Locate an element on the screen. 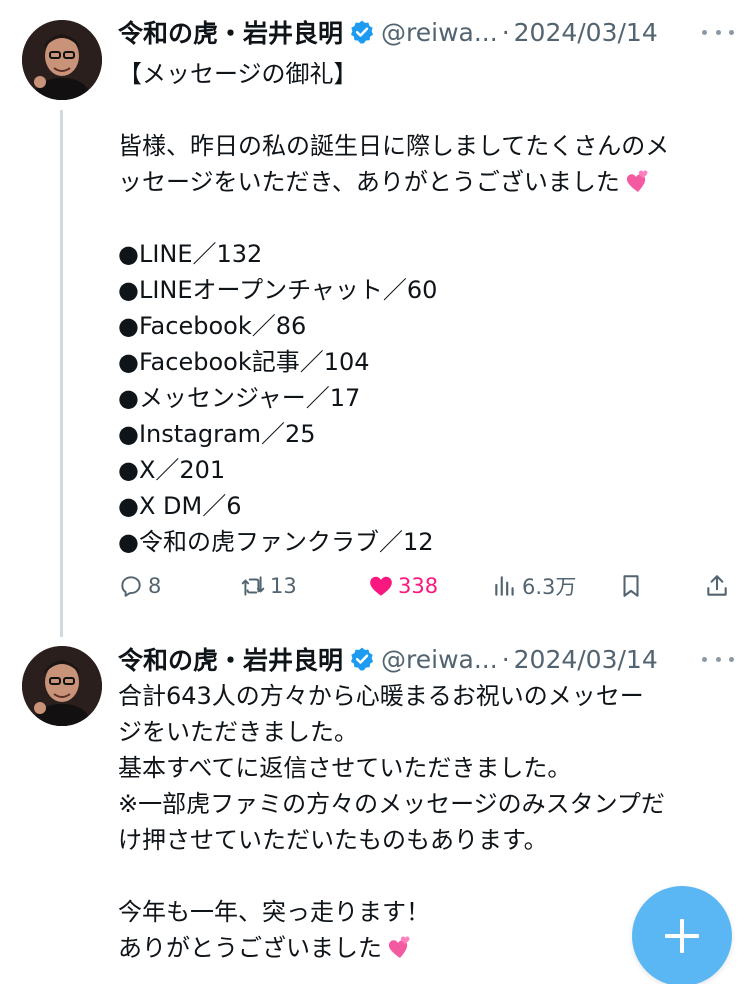  like-button: 338 is located at coordinates (403, 586).